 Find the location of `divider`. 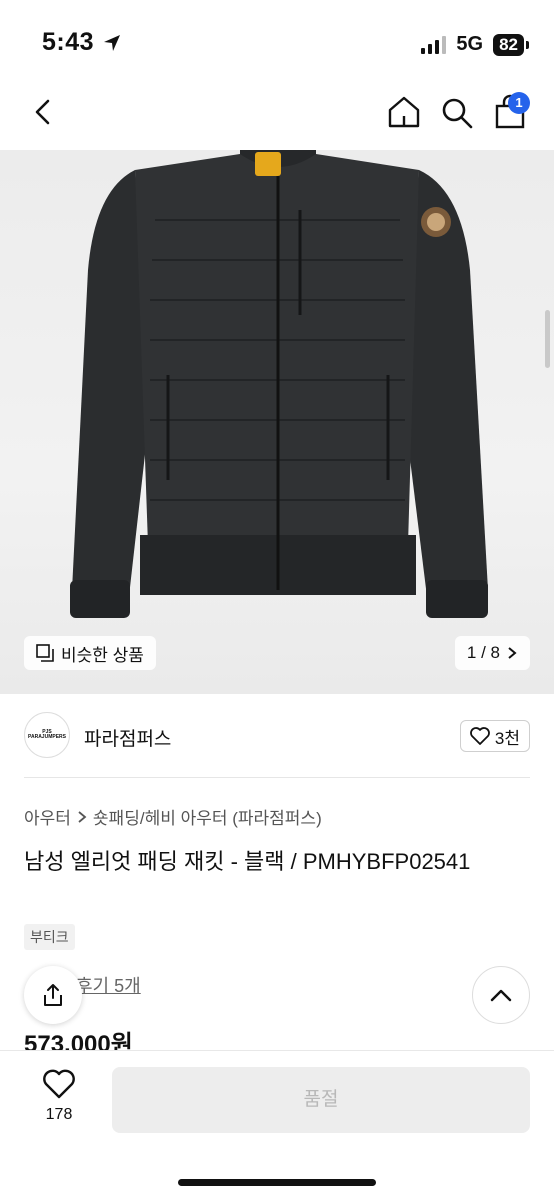

divider is located at coordinates (277, 777).